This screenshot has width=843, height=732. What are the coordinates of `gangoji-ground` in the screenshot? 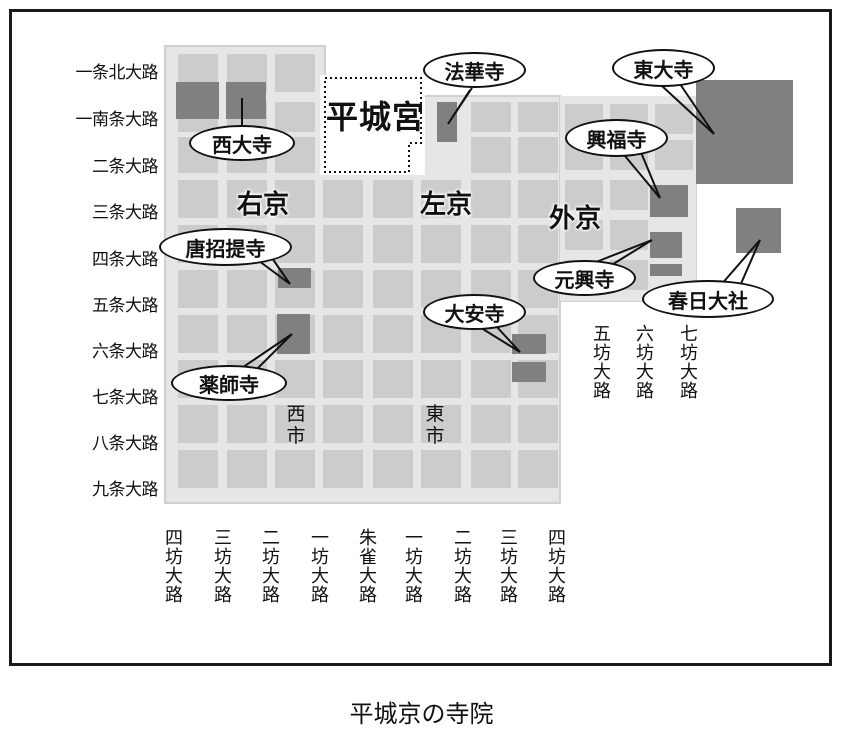 It's located at (666, 245).